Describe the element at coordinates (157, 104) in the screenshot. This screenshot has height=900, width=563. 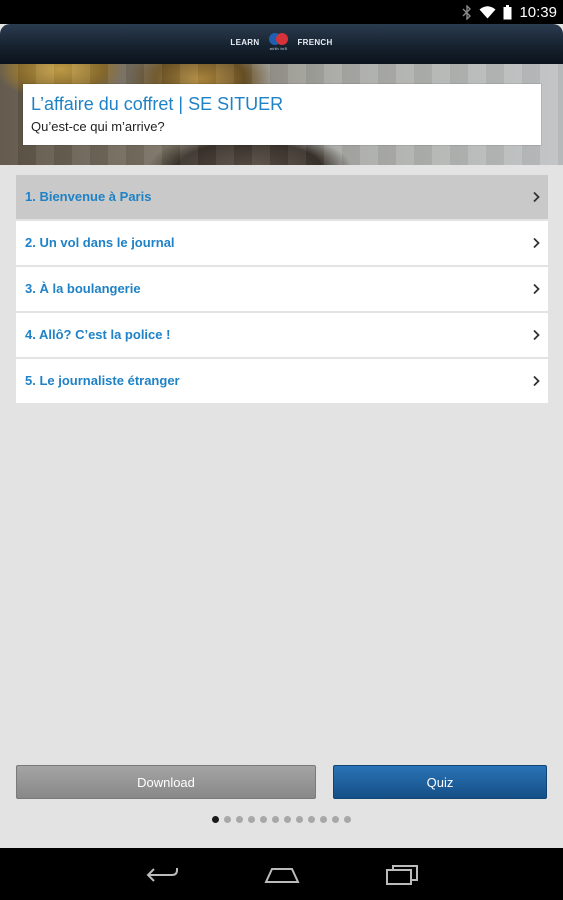
I see `episode-title: L’affaire du coffret | SE SITUER` at that location.